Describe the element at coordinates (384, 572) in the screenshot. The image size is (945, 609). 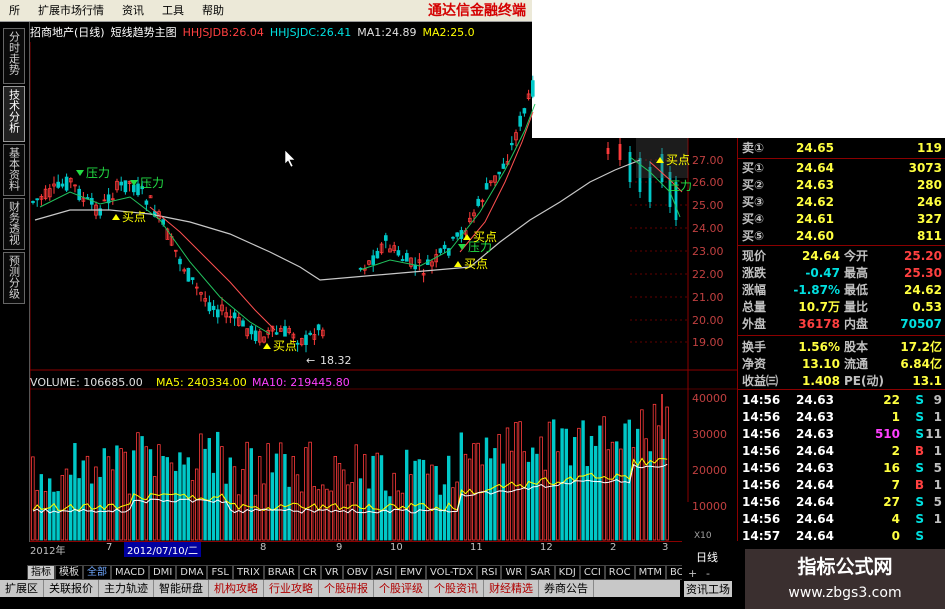
I see `indicator-tab-12: ASI` at that location.